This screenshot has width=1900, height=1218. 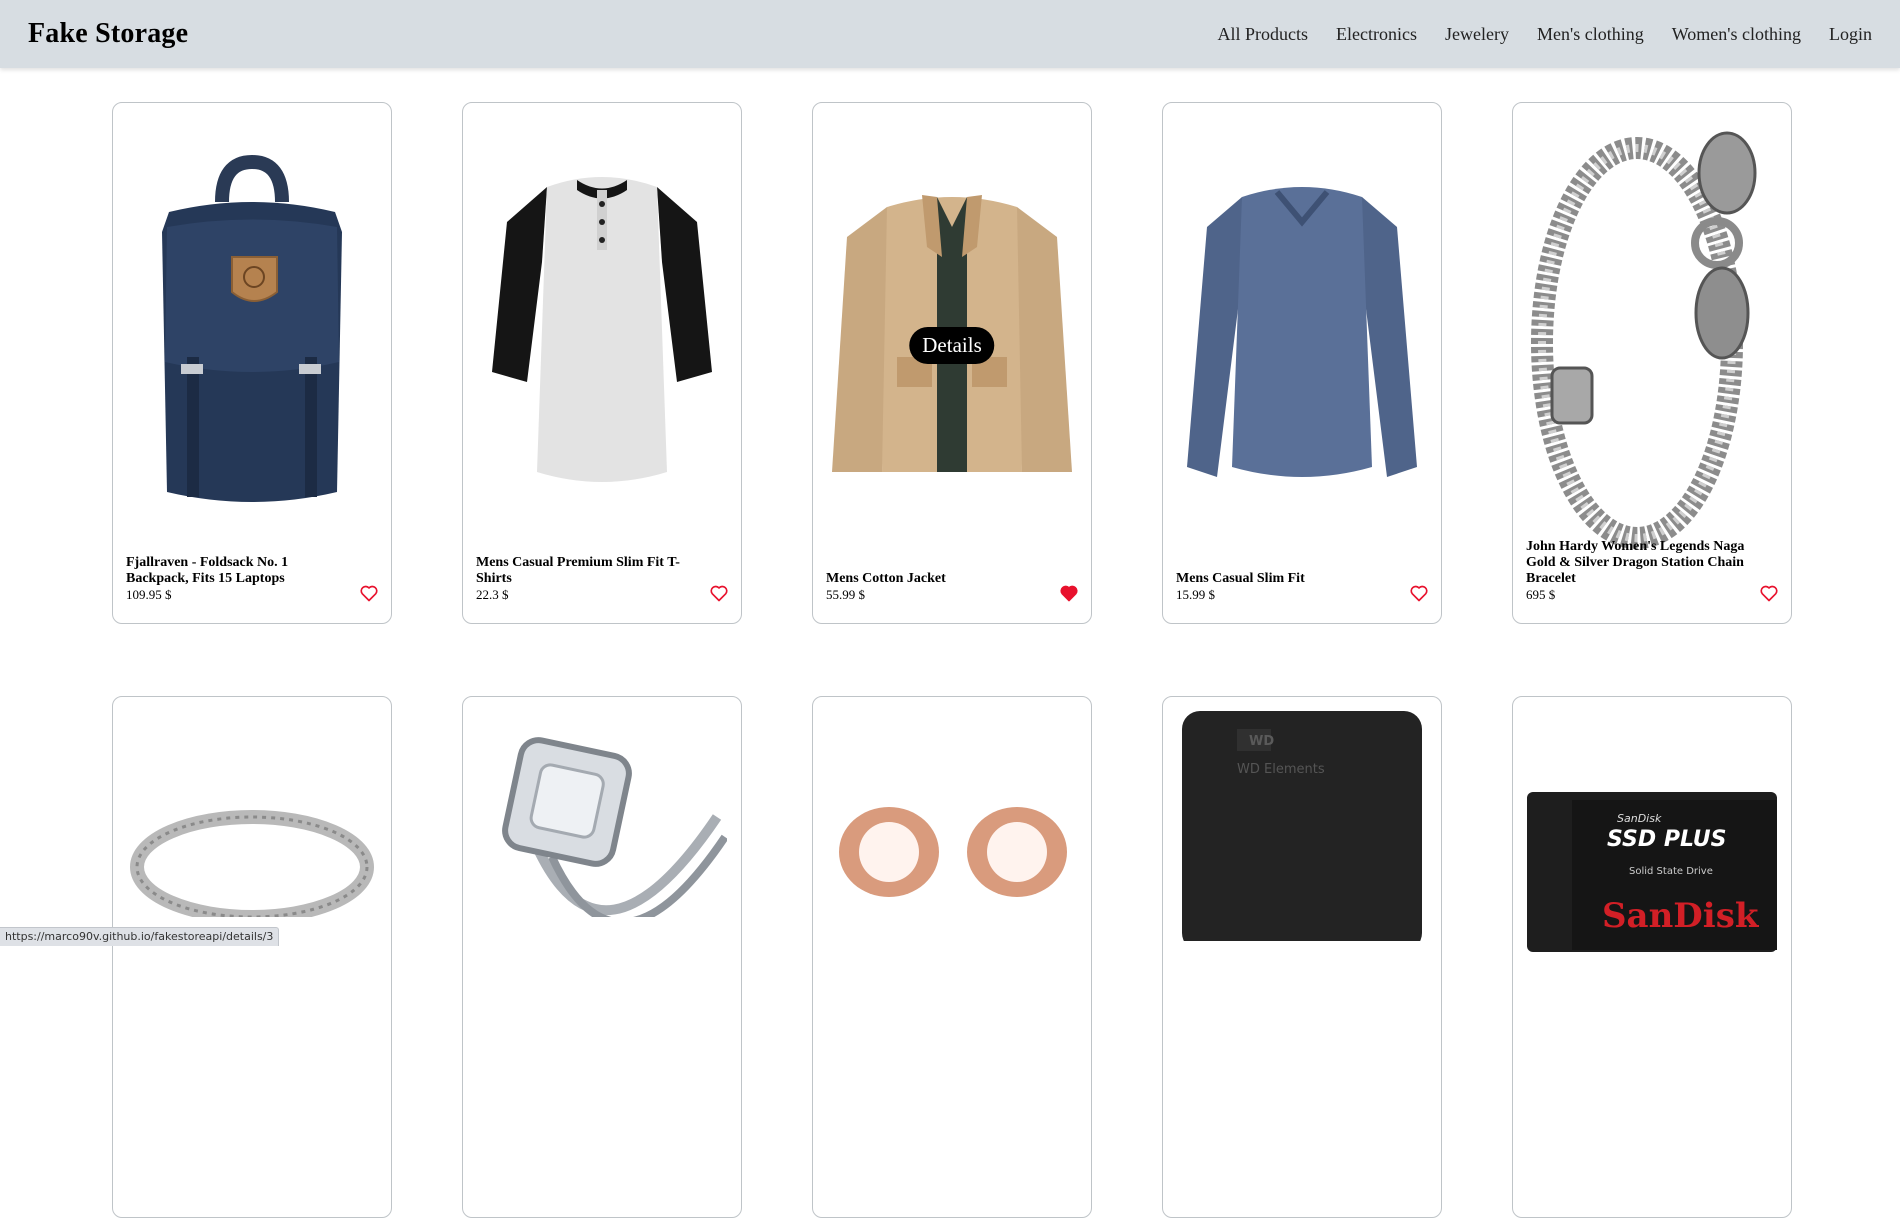 I want to click on product-price: 109.95 $, so click(x=149, y=594).